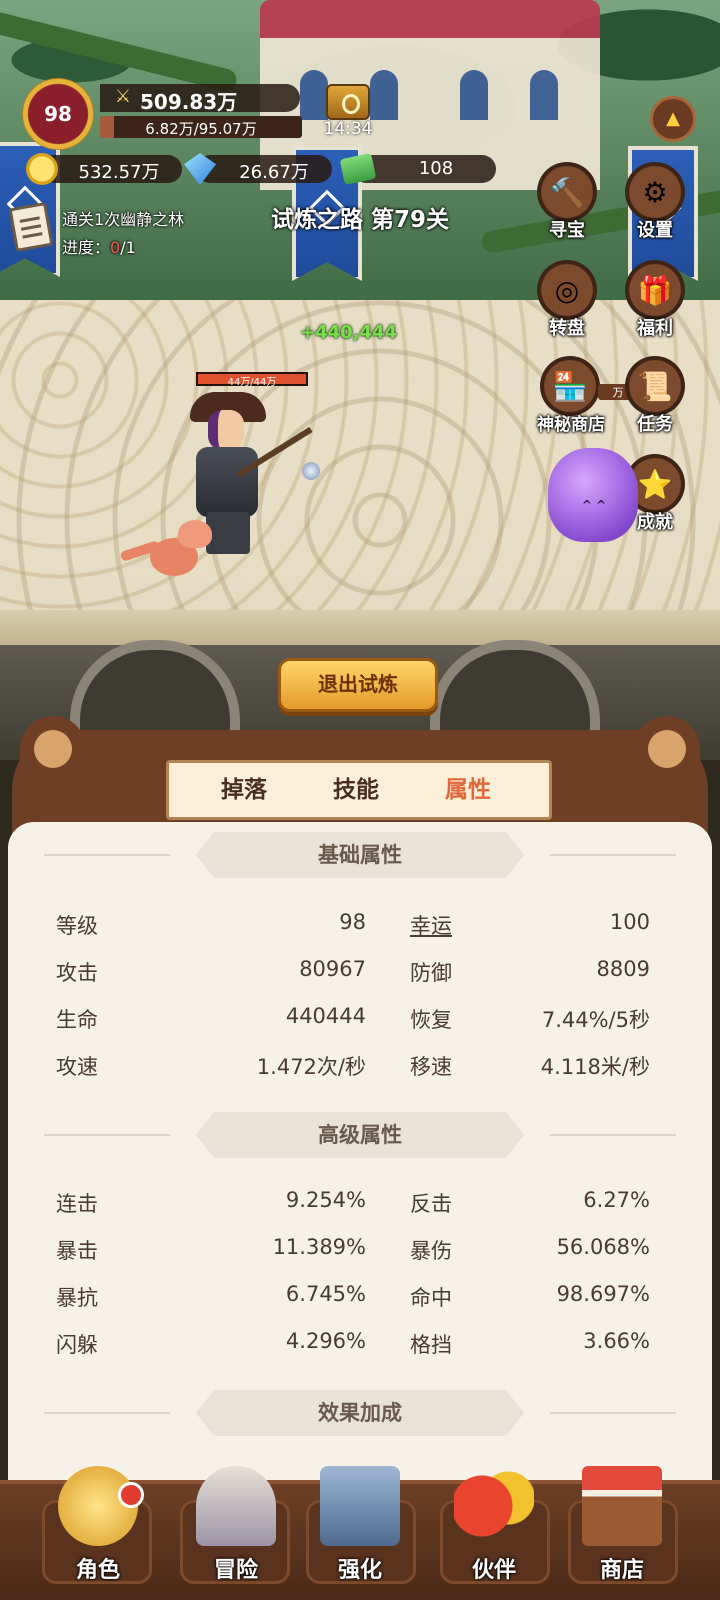 The height and width of the screenshot is (1600, 720). I want to click on stat-value: 3.66%, so click(616, 1341).